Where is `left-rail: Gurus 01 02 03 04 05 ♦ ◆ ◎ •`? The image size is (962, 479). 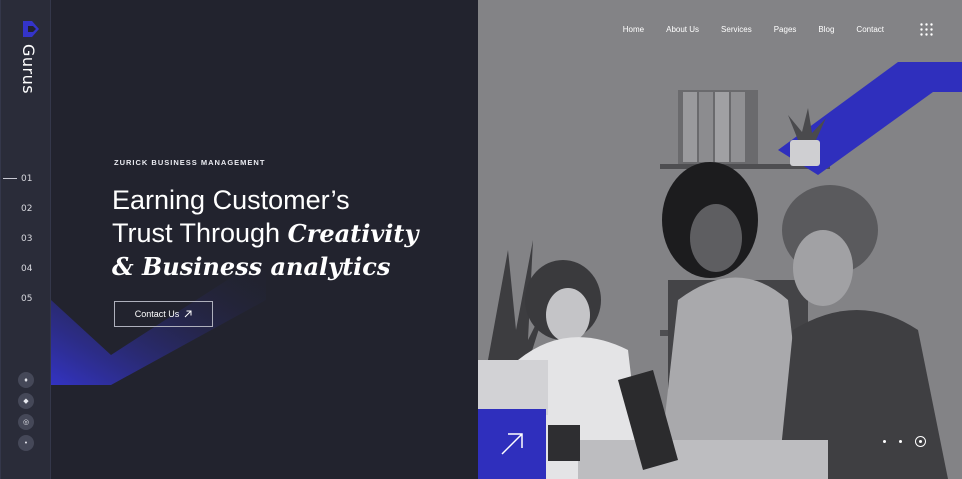 left-rail: Gurus 01 02 03 04 05 ♦ ◆ ◎ • is located at coordinates (25, 239).